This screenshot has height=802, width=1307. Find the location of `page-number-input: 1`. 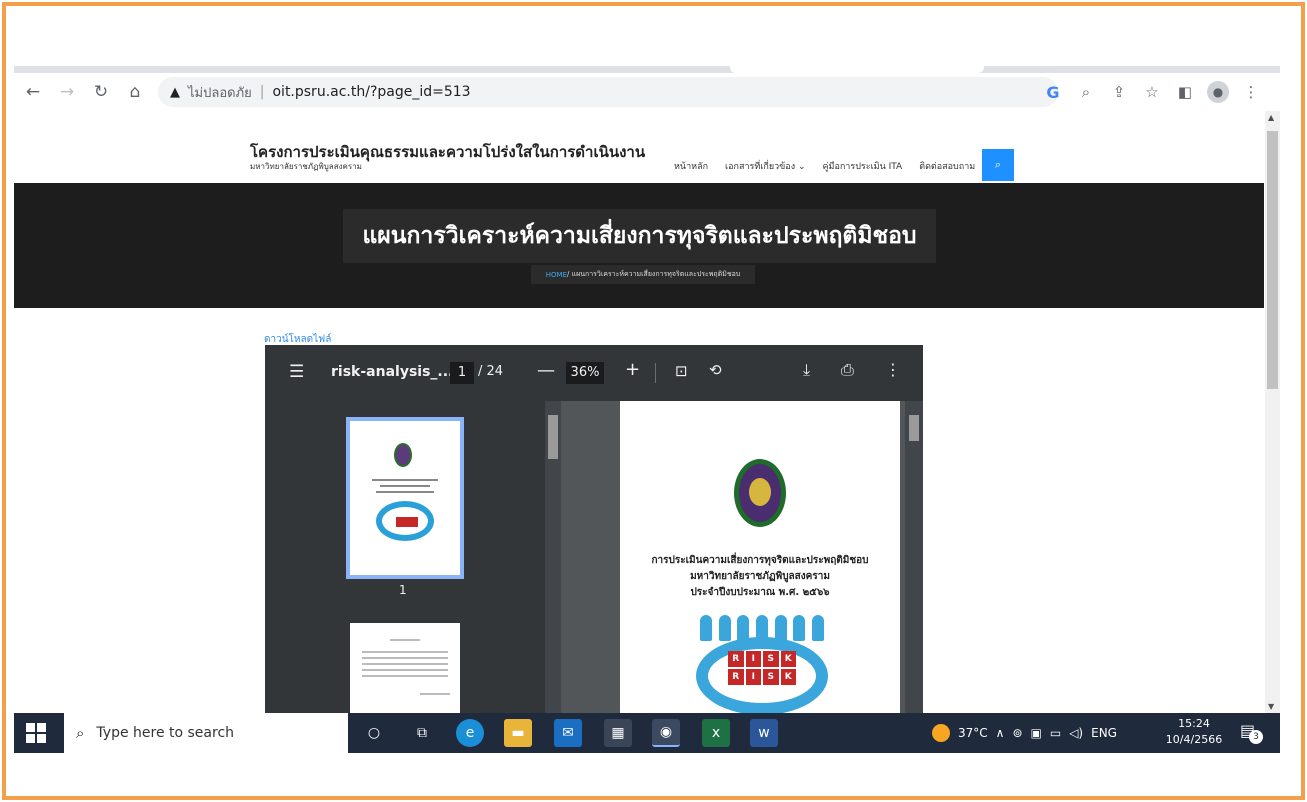

page-number-input: 1 is located at coordinates (462, 373).